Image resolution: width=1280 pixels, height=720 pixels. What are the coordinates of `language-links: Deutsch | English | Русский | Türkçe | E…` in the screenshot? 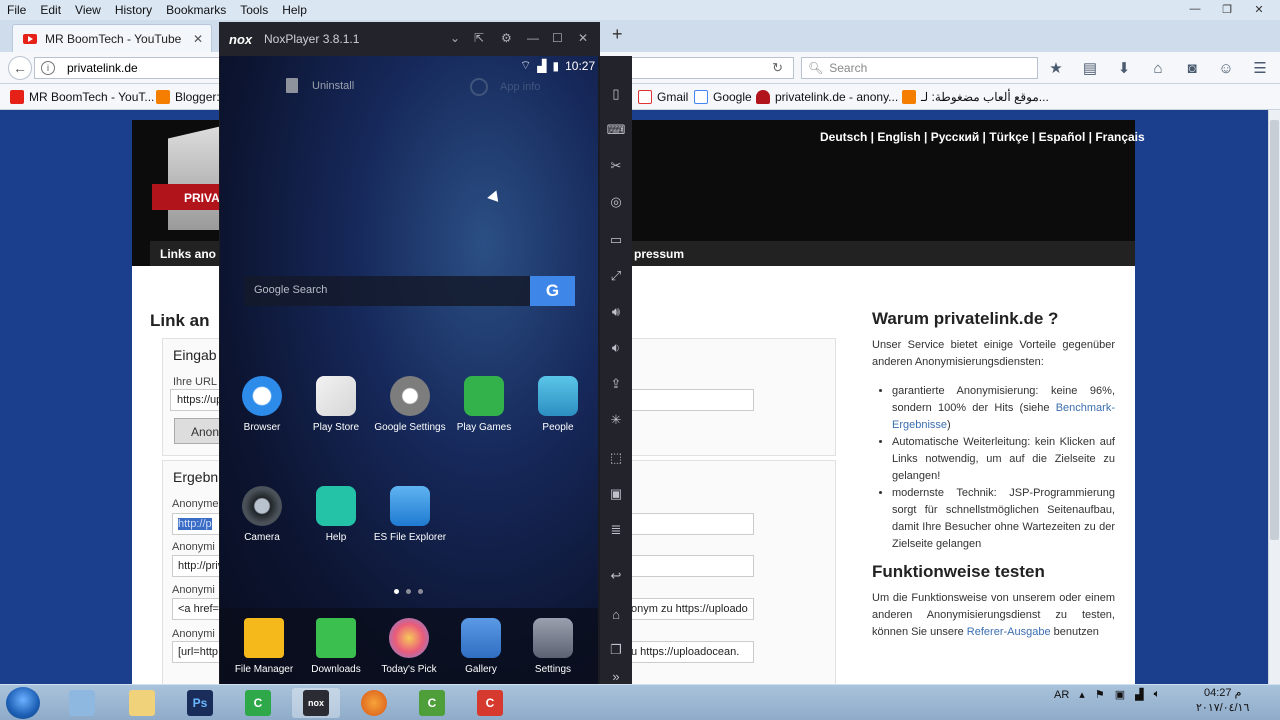 It's located at (982, 137).